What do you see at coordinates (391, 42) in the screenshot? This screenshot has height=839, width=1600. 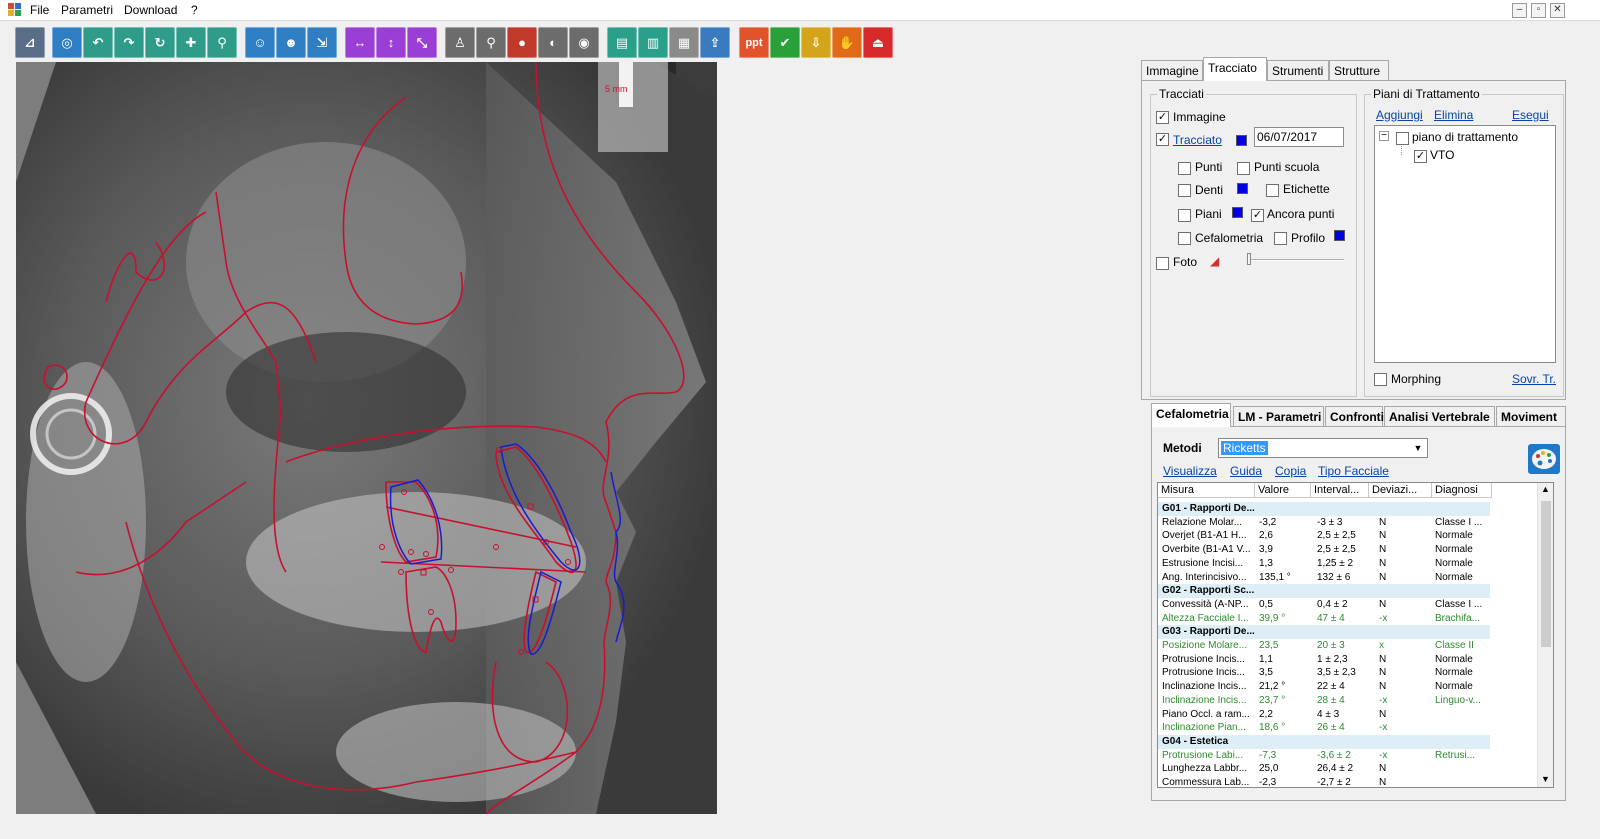 I see `move-vertical-icon: ↕` at bounding box center [391, 42].